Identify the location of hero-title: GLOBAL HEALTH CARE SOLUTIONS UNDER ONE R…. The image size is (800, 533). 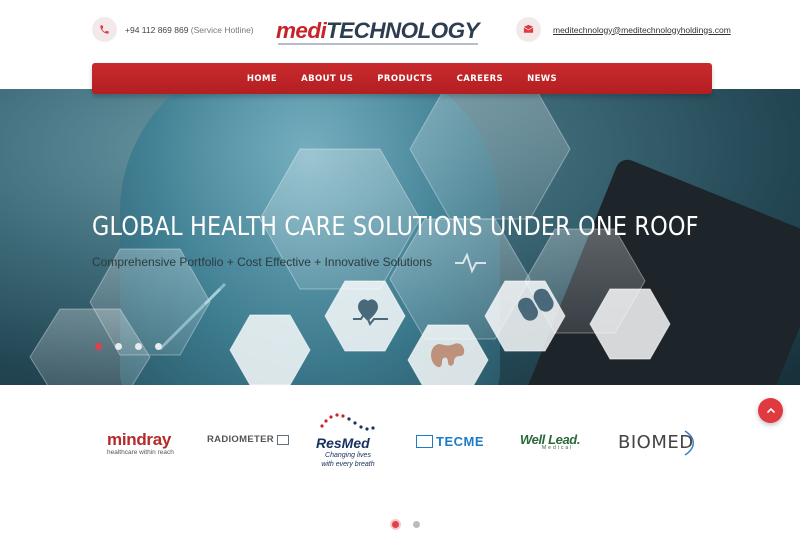
(395, 227).